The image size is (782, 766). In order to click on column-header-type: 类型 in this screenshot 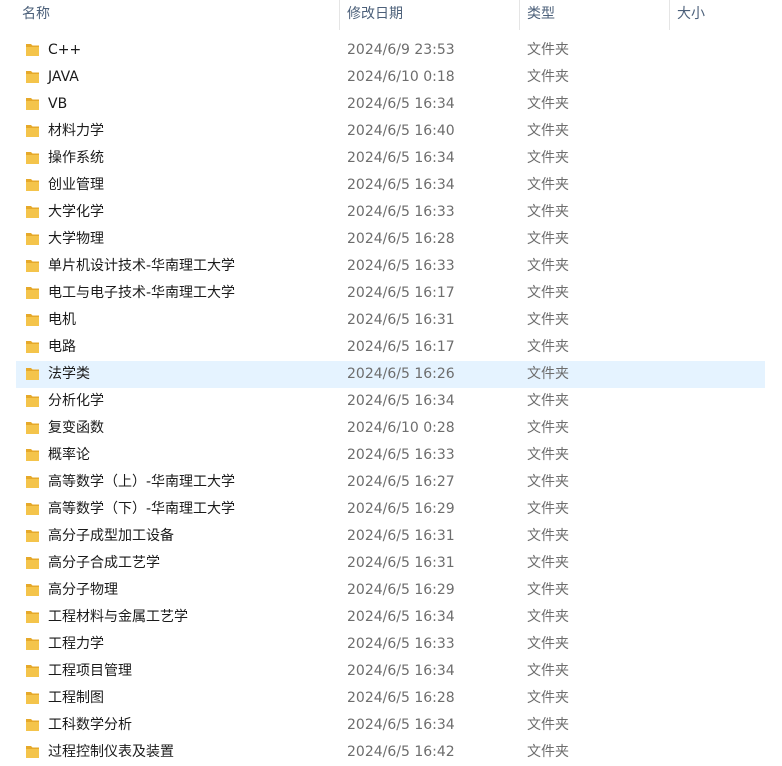, I will do `click(594, 15)`.